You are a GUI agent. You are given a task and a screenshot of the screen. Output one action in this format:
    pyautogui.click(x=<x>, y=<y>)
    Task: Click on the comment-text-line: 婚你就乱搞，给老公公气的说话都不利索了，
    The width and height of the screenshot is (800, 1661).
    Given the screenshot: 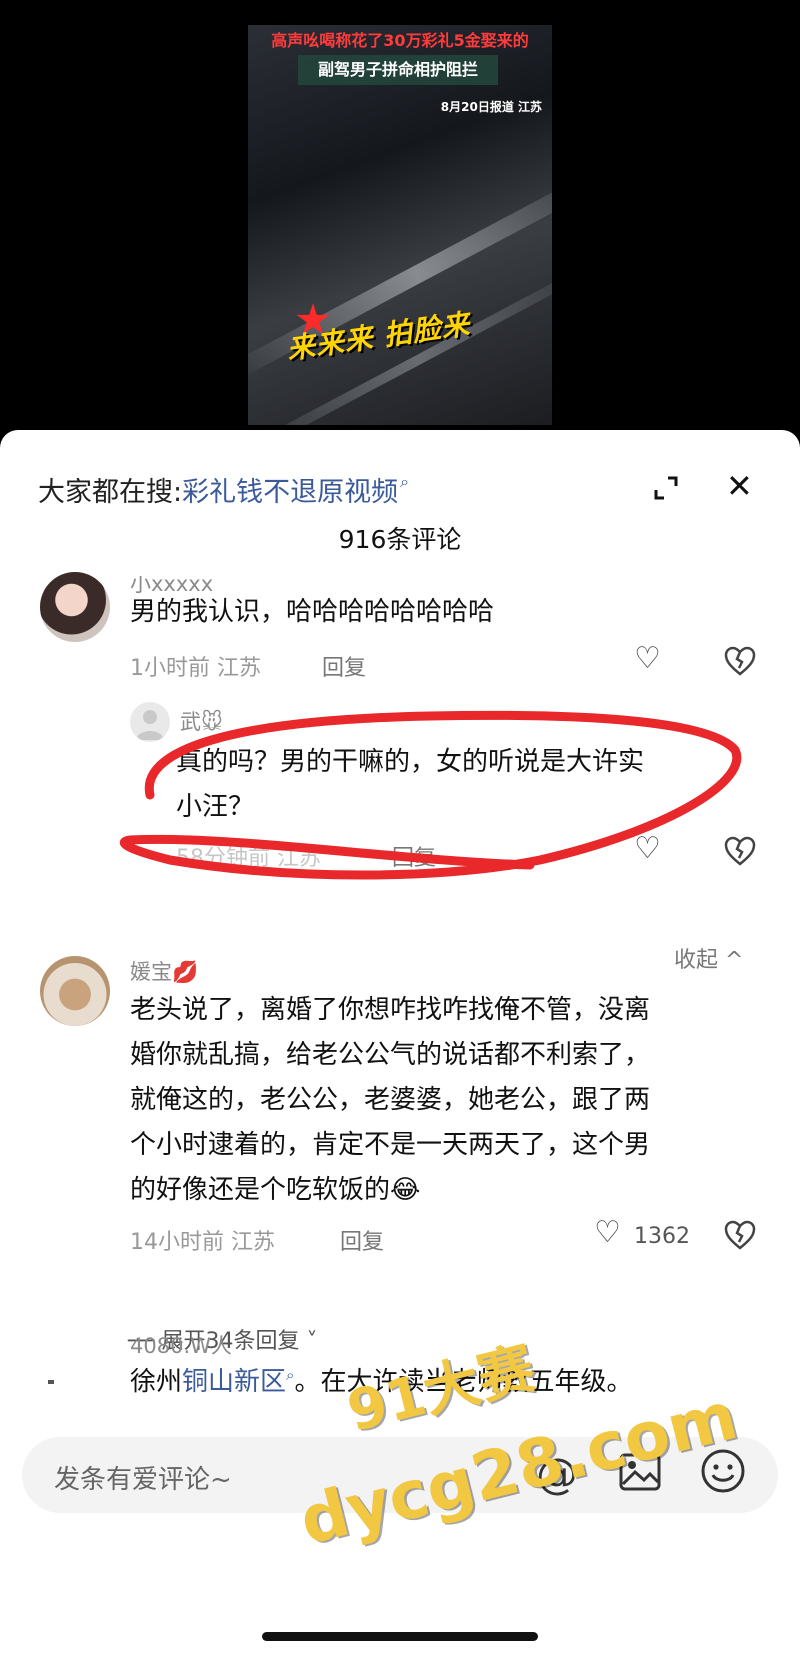 What is the action you would take?
    pyautogui.click(x=390, y=1055)
    